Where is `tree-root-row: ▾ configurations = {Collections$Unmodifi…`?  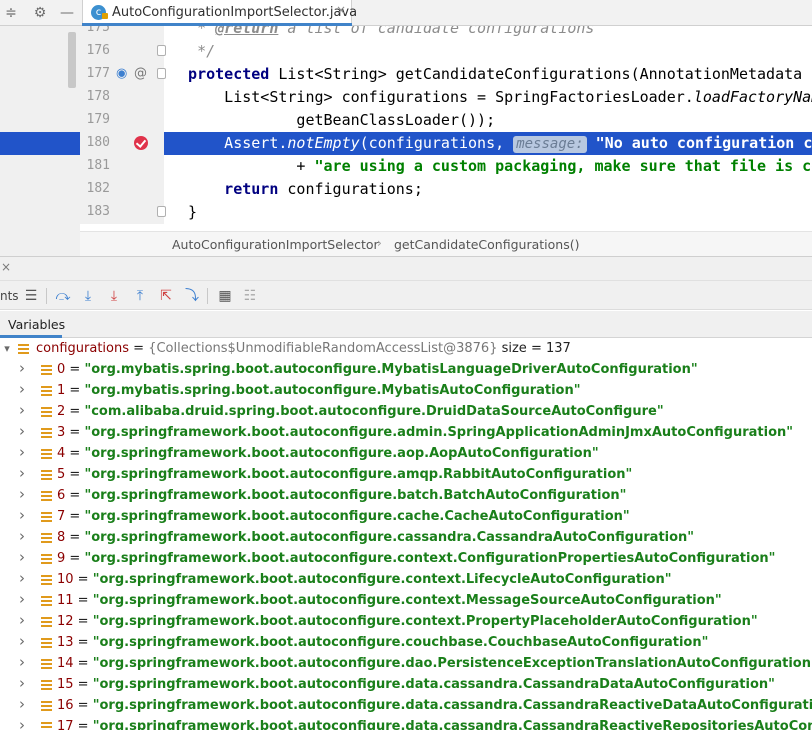
tree-root-row: ▾ configurations = {Collections$Unmodifi… is located at coordinates (406, 349).